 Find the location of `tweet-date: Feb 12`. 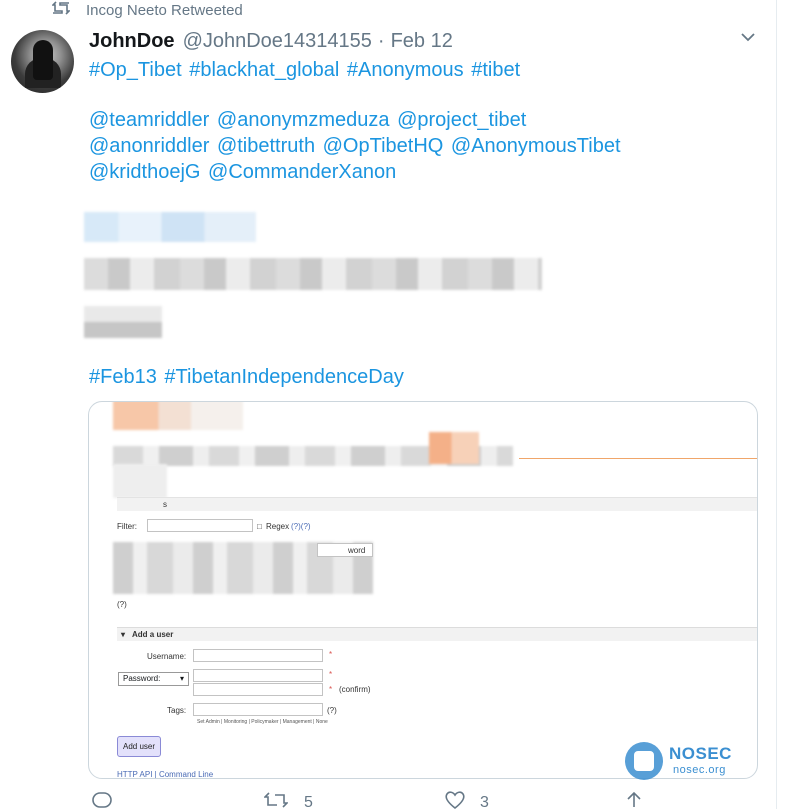

tweet-date: Feb 12 is located at coordinates (422, 41).